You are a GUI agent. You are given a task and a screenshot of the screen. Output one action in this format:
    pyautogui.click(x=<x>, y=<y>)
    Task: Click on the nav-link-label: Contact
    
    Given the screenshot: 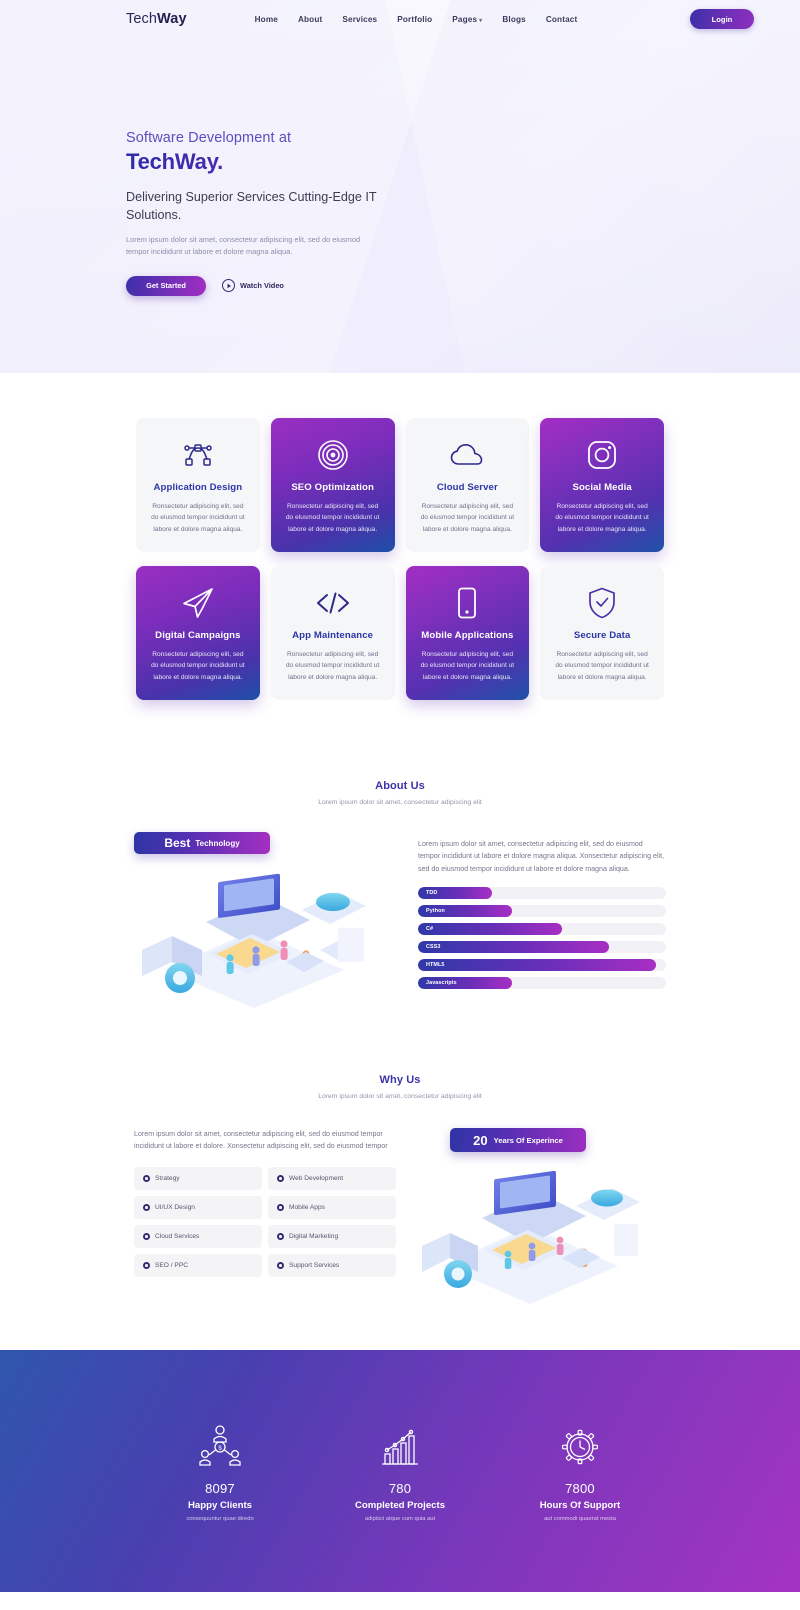 What is the action you would take?
    pyautogui.click(x=561, y=19)
    